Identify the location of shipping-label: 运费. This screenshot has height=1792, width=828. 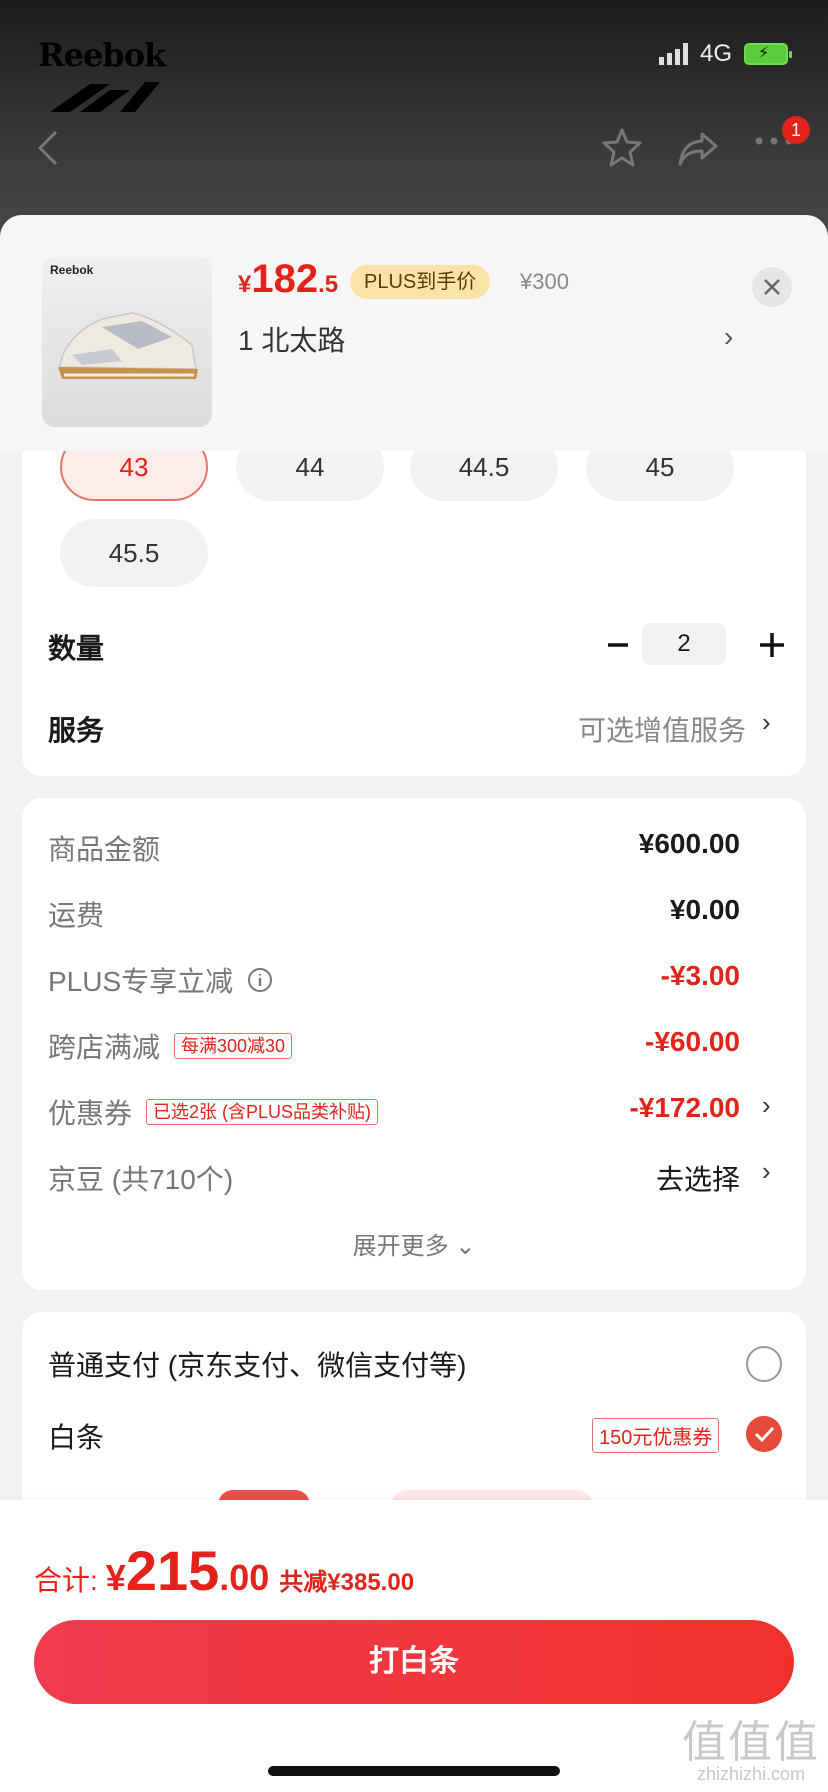
(76, 914).